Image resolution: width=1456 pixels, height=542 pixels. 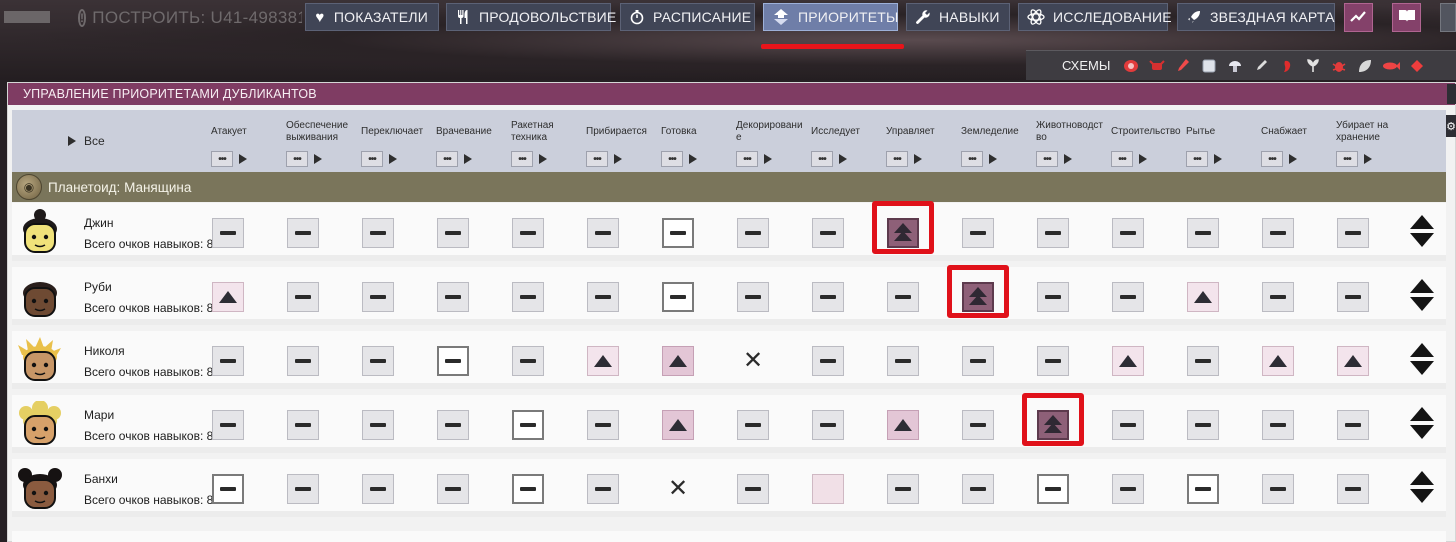 What do you see at coordinates (830, 17) in the screenshot?
I see `tab-priorities: ПРИОРИТЕТЫ` at bounding box center [830, 17].